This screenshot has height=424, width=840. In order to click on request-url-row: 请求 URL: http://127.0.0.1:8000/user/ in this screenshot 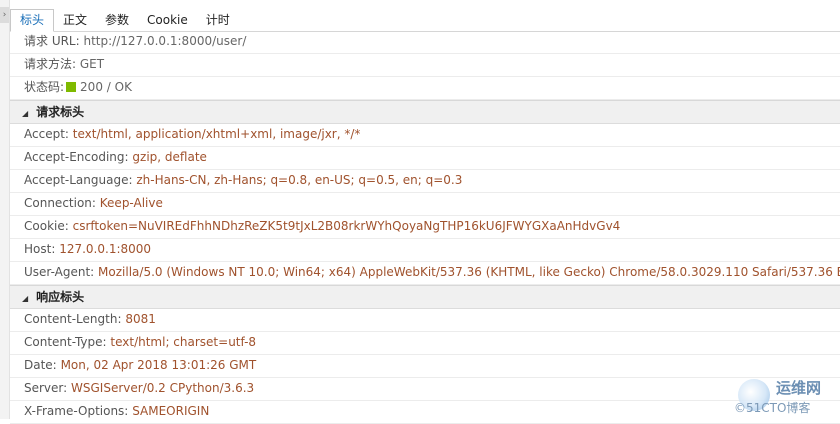, I will do `click(425, 42)`.